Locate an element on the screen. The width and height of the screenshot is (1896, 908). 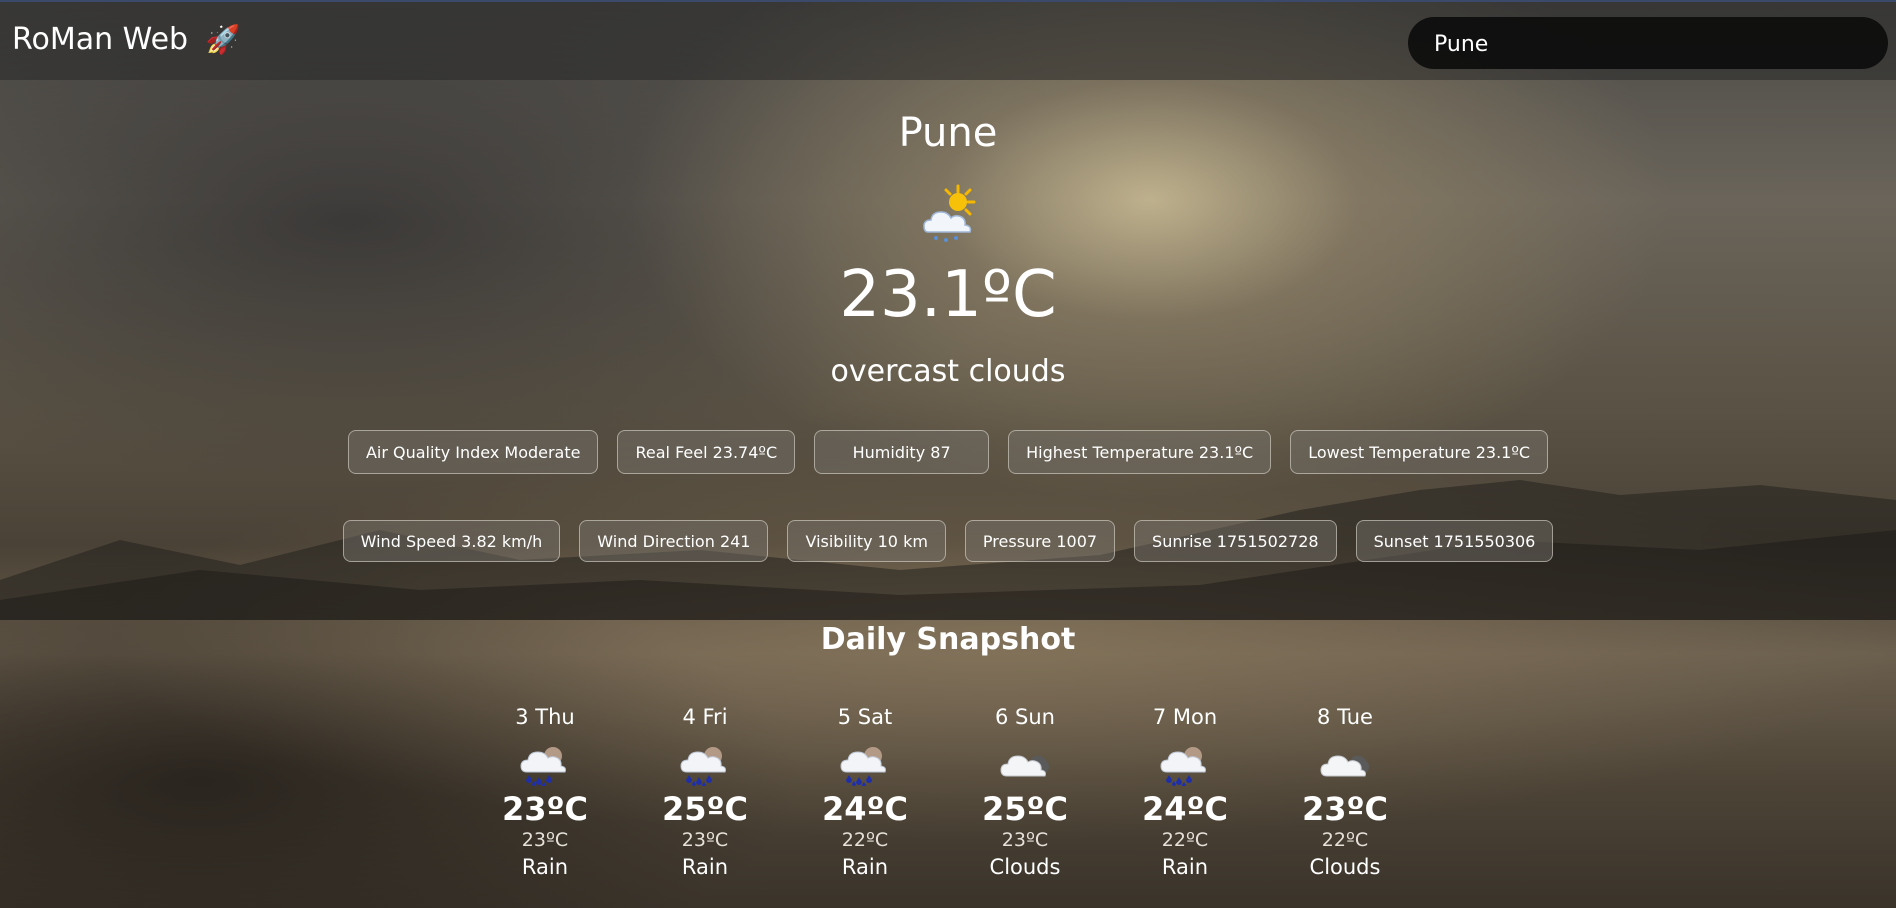
air-quality-pill: Air Quality Index Moderate is located at coordinates (473, 452).